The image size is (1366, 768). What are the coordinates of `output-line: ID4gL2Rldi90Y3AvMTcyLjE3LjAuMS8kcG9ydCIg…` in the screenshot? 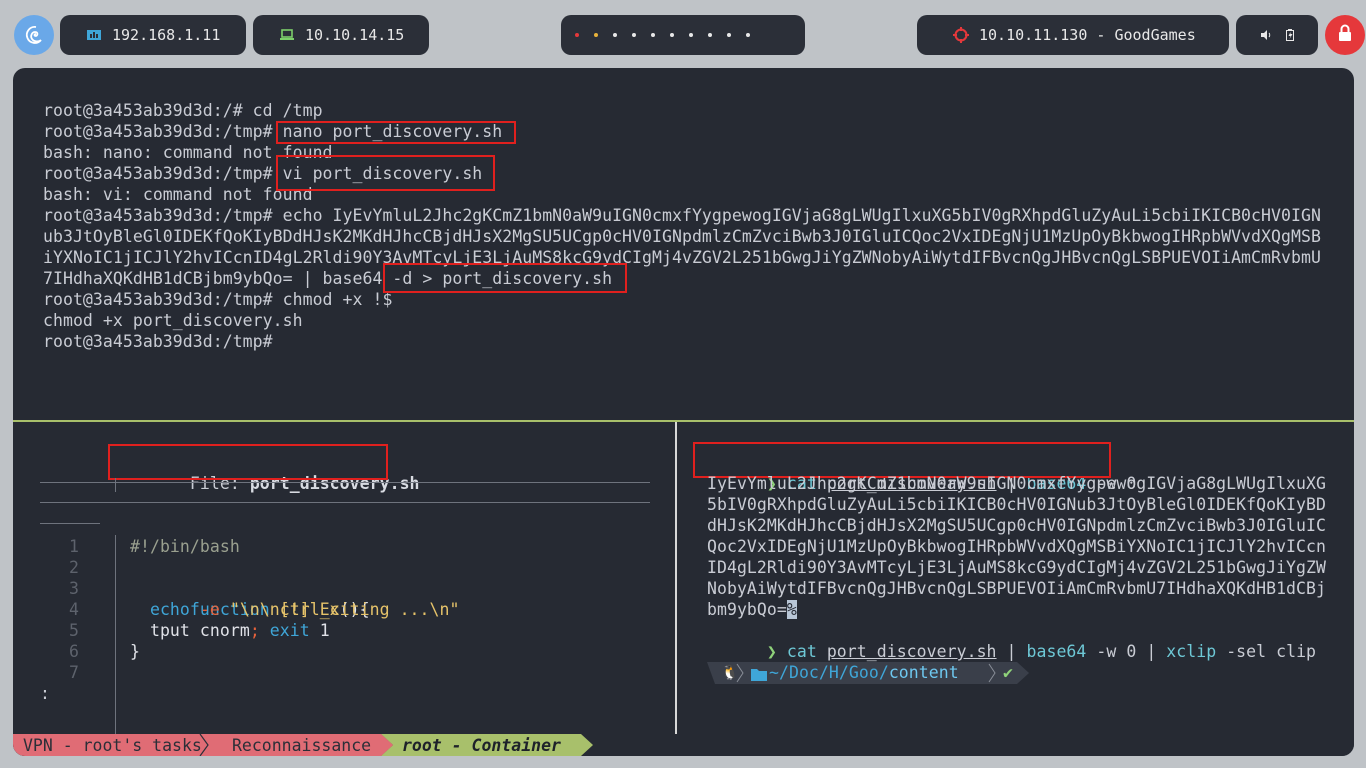 It's located at (1016, 567).